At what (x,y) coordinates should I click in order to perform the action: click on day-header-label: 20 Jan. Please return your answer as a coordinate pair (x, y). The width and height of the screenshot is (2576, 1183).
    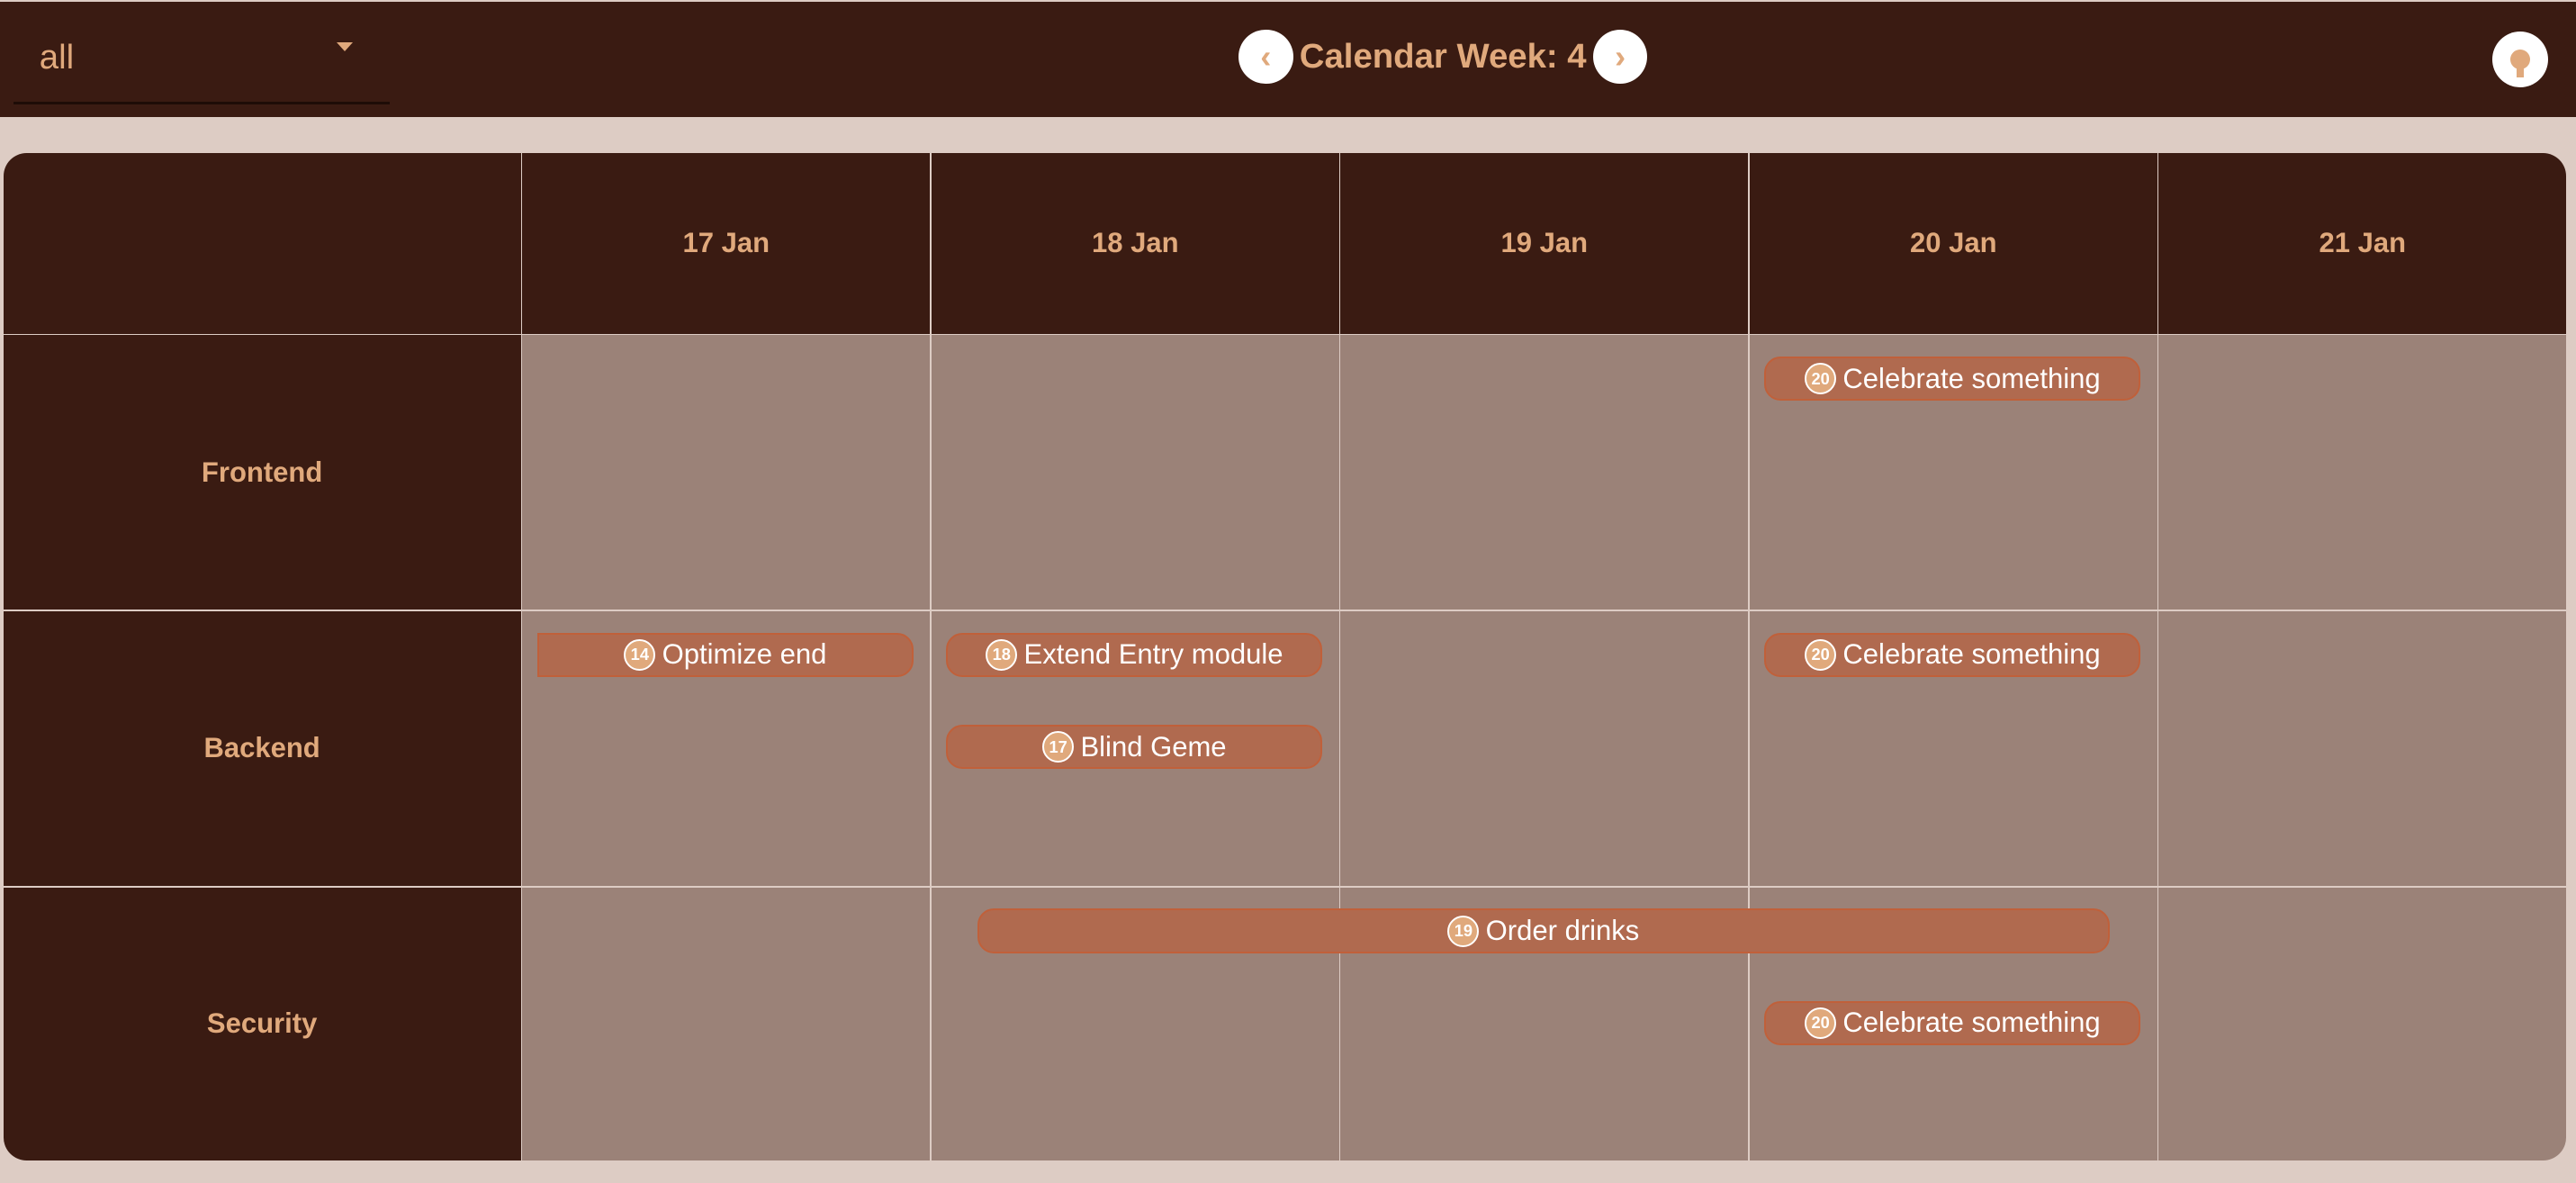
    Looking at the image, I should click on (1953, 243).